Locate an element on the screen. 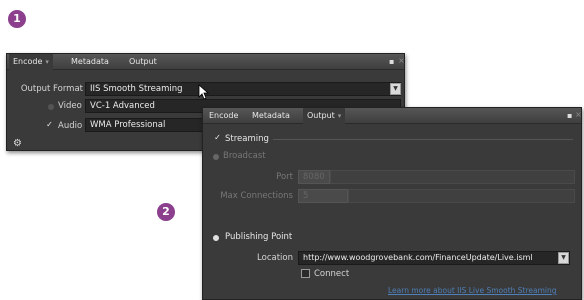  tab-encode: Encode ▾ is located at coordinates (31, 62).